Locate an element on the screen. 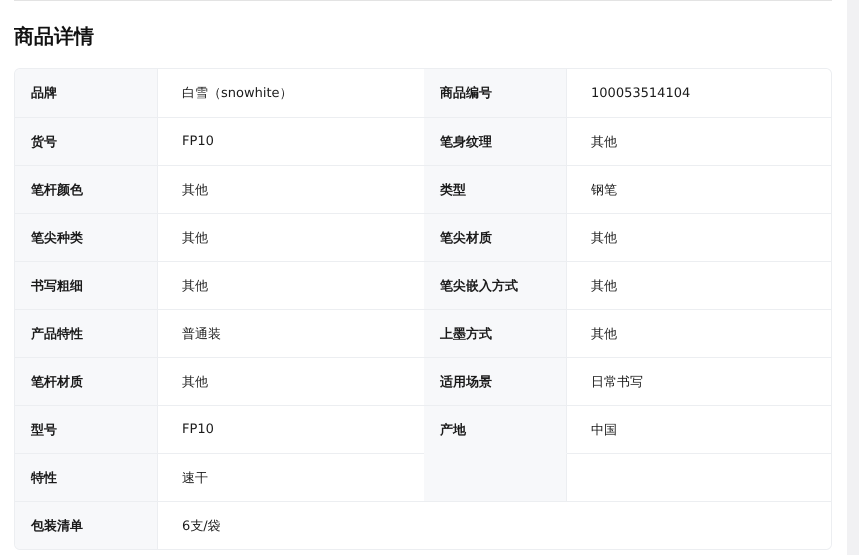 This screenshot has width=859, height=555. spec-label: 笔杆材质 is located at coordinates (86, 381).